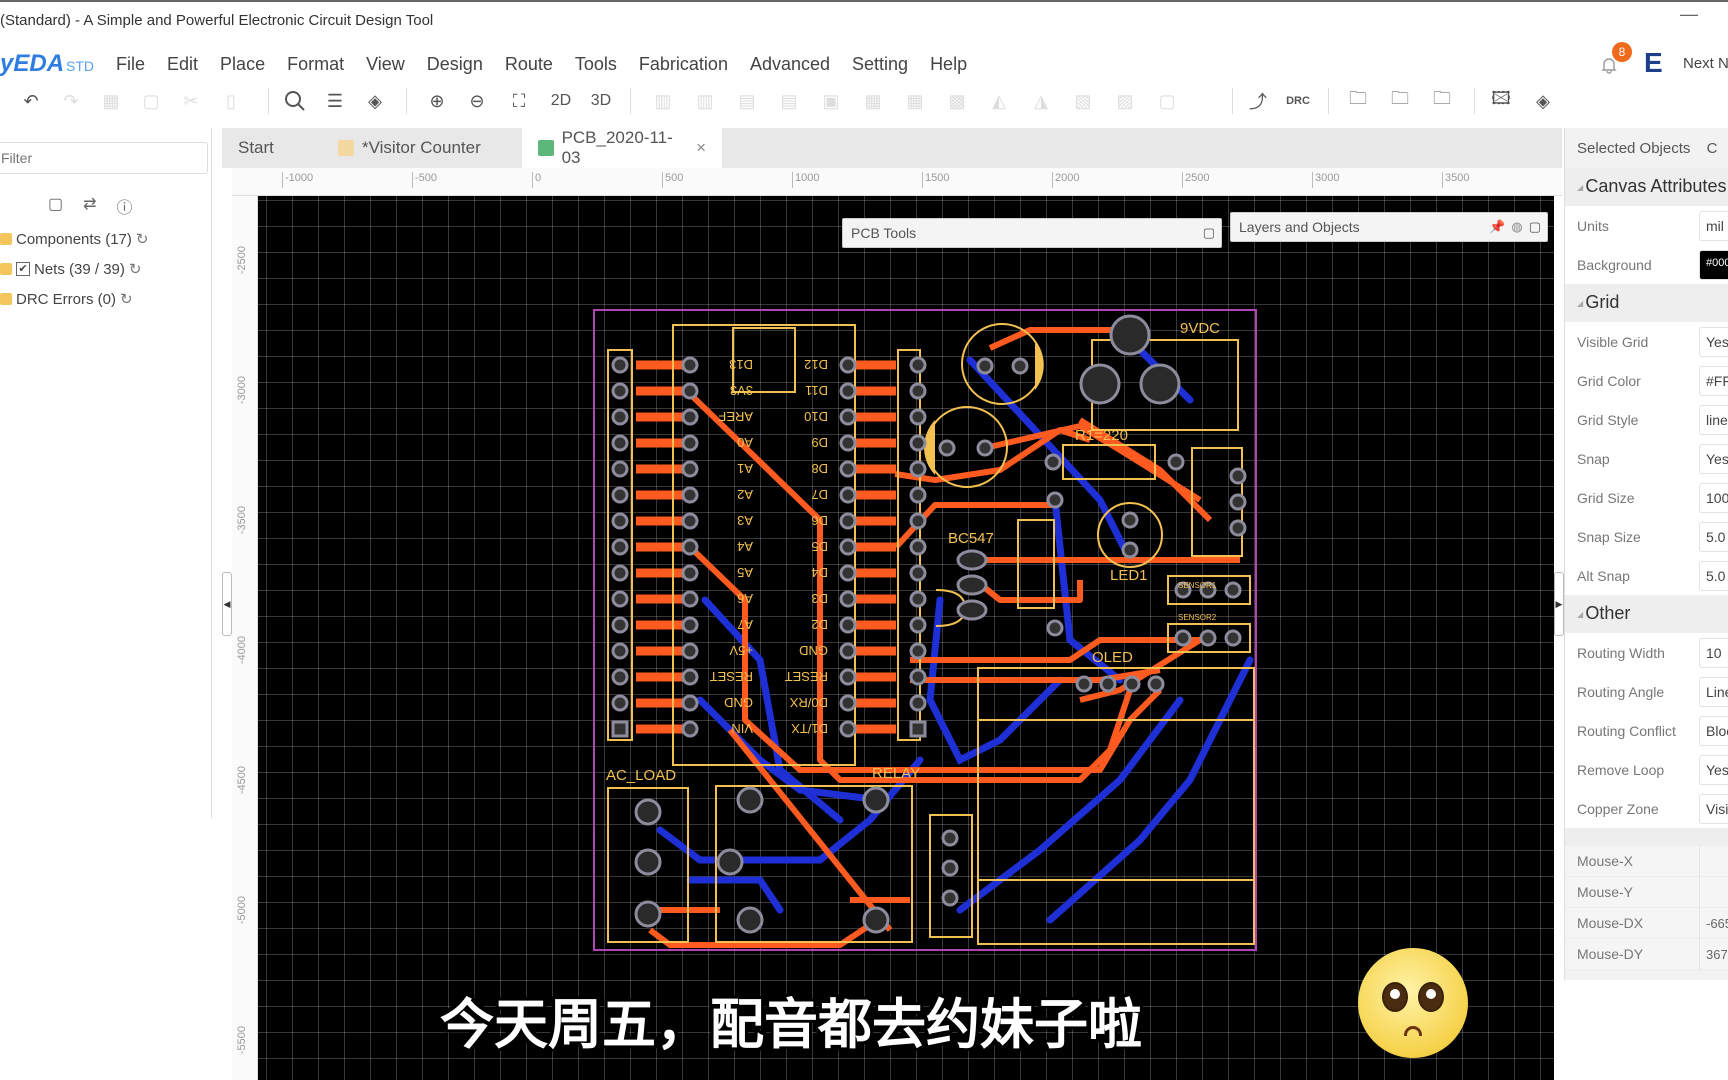 The width and height of the screenshot is (1728, 1080). What do you see at coordinates (601, 101) in the screenshot?
I see `view-3d-button: 3D` at bounding box center [601, 101].